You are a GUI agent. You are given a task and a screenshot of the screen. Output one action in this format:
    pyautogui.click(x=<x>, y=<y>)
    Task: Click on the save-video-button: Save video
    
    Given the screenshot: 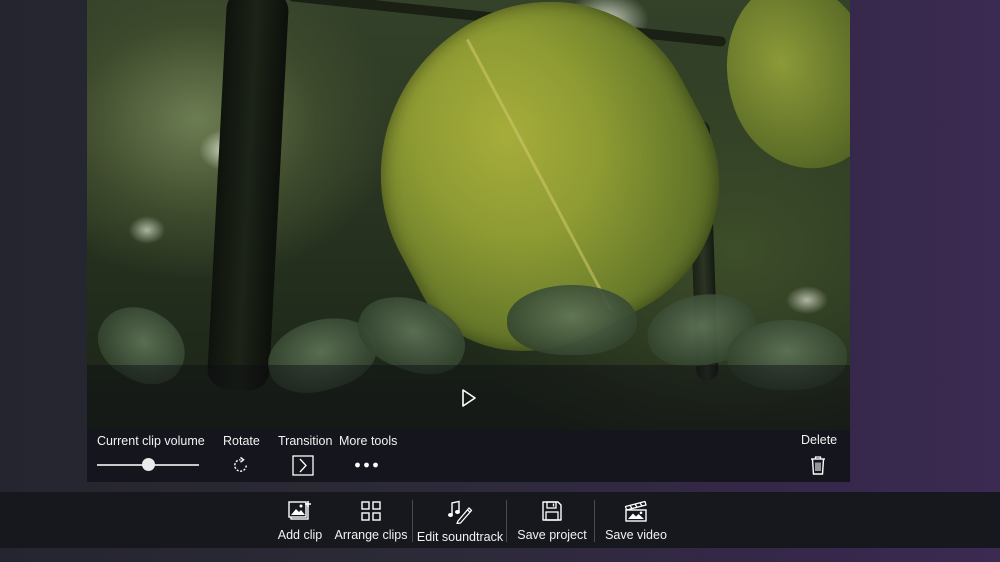 What is the action you would take?
    pyautogui.click(x=636, y=520)
    